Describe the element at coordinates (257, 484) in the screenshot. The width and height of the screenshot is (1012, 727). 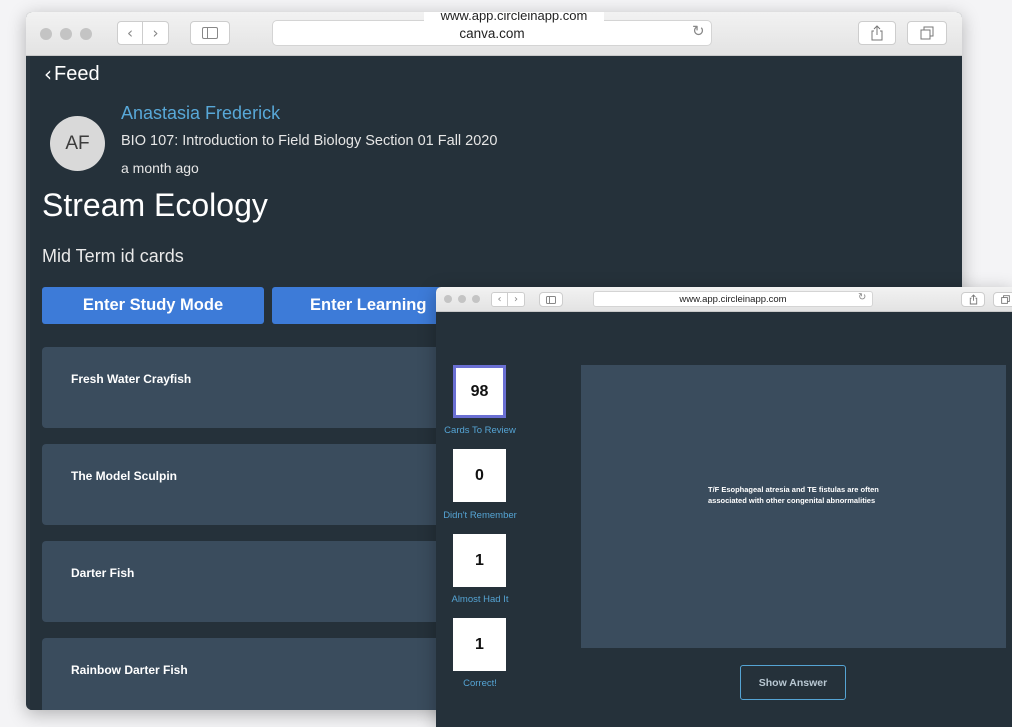
I see `flashcard-item: The Model Sculpin` at that location.